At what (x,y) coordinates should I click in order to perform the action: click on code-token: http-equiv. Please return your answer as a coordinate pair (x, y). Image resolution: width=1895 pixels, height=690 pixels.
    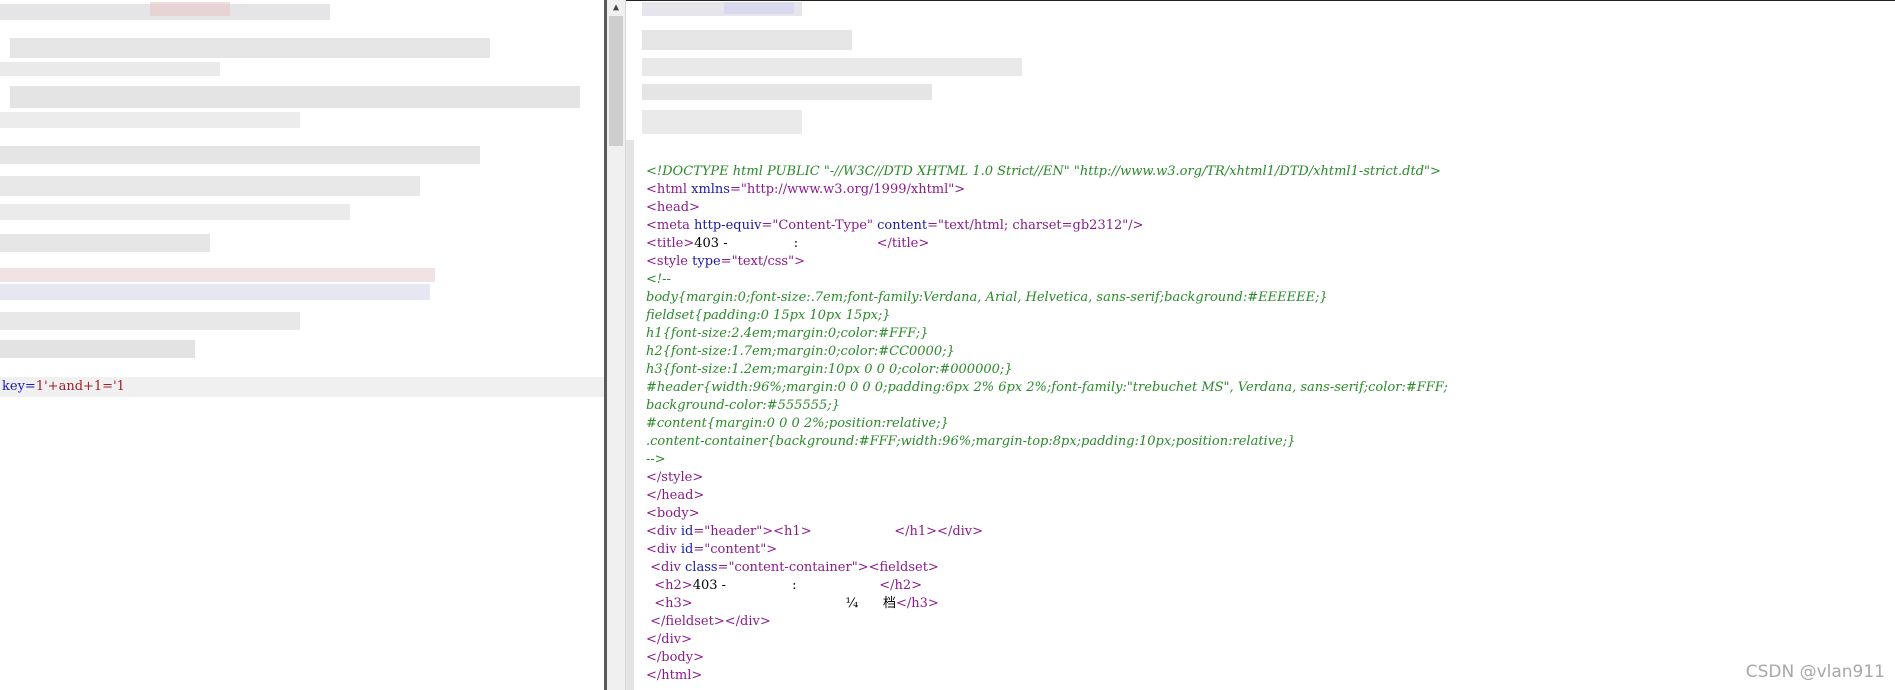
    Looking at the image, I should click on (728, 225).